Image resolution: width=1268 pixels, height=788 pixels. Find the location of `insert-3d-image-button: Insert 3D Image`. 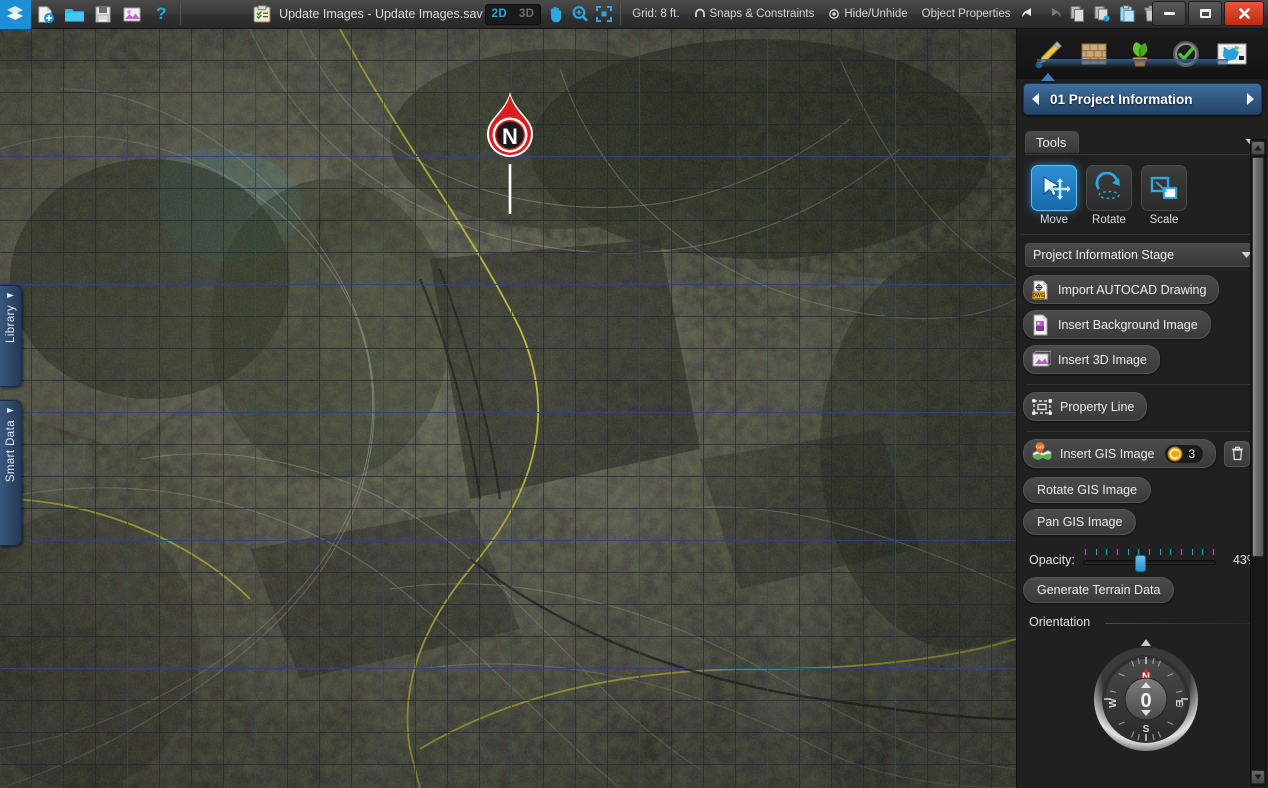

insert-3d-image-button: Insert 3D Image is located at coordinates (1091, 359).